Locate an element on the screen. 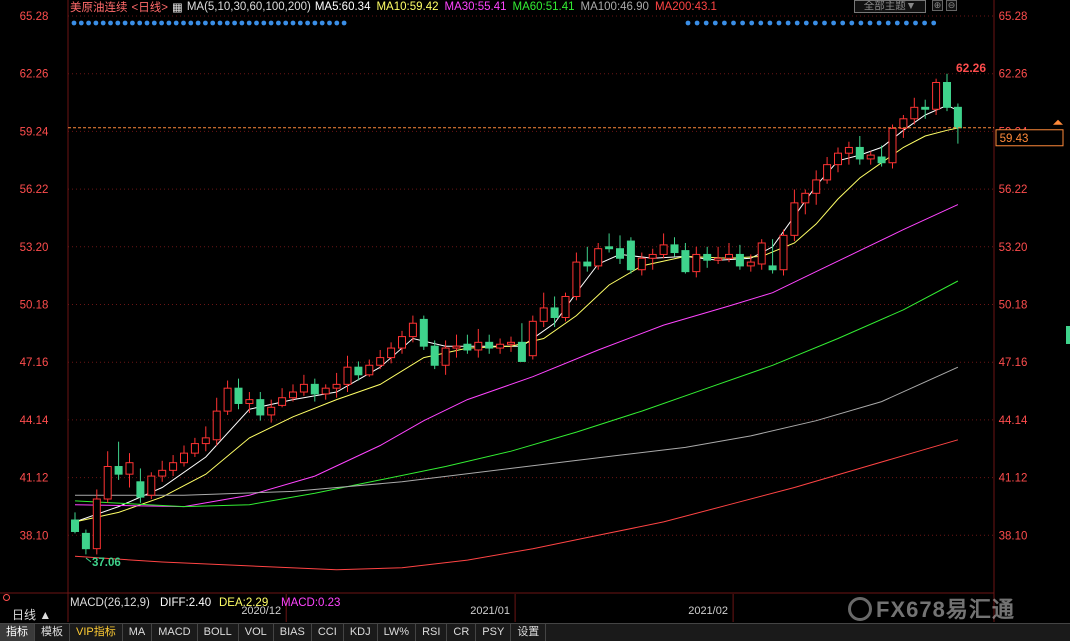 The image size is (1070, 641). y-tick-right-1: 62.26 is located at coordinates (1013, 75).